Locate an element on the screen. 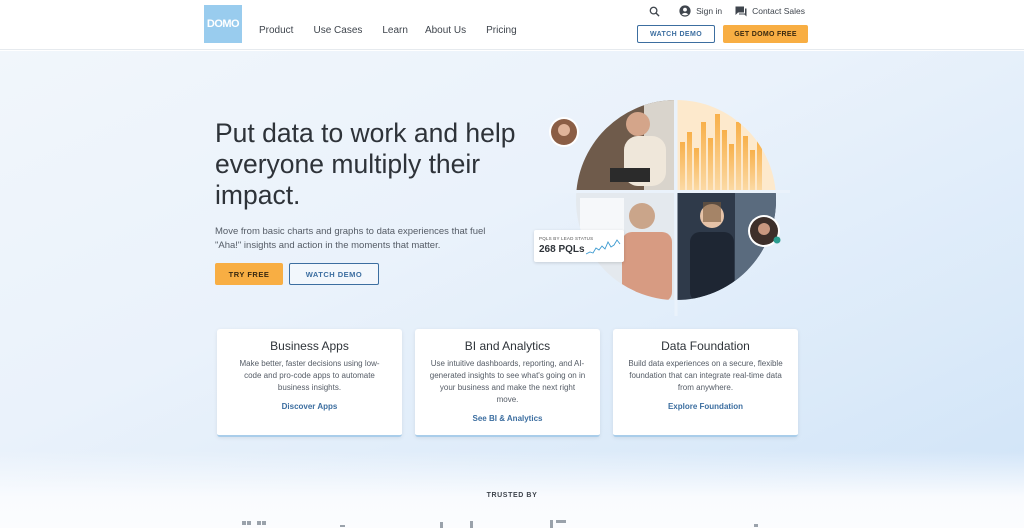 Image resolution: width=1024 pixels, height=528 pixels. get-domo-free-button: GET DOMO FREE is located at coordinates (765, 34).